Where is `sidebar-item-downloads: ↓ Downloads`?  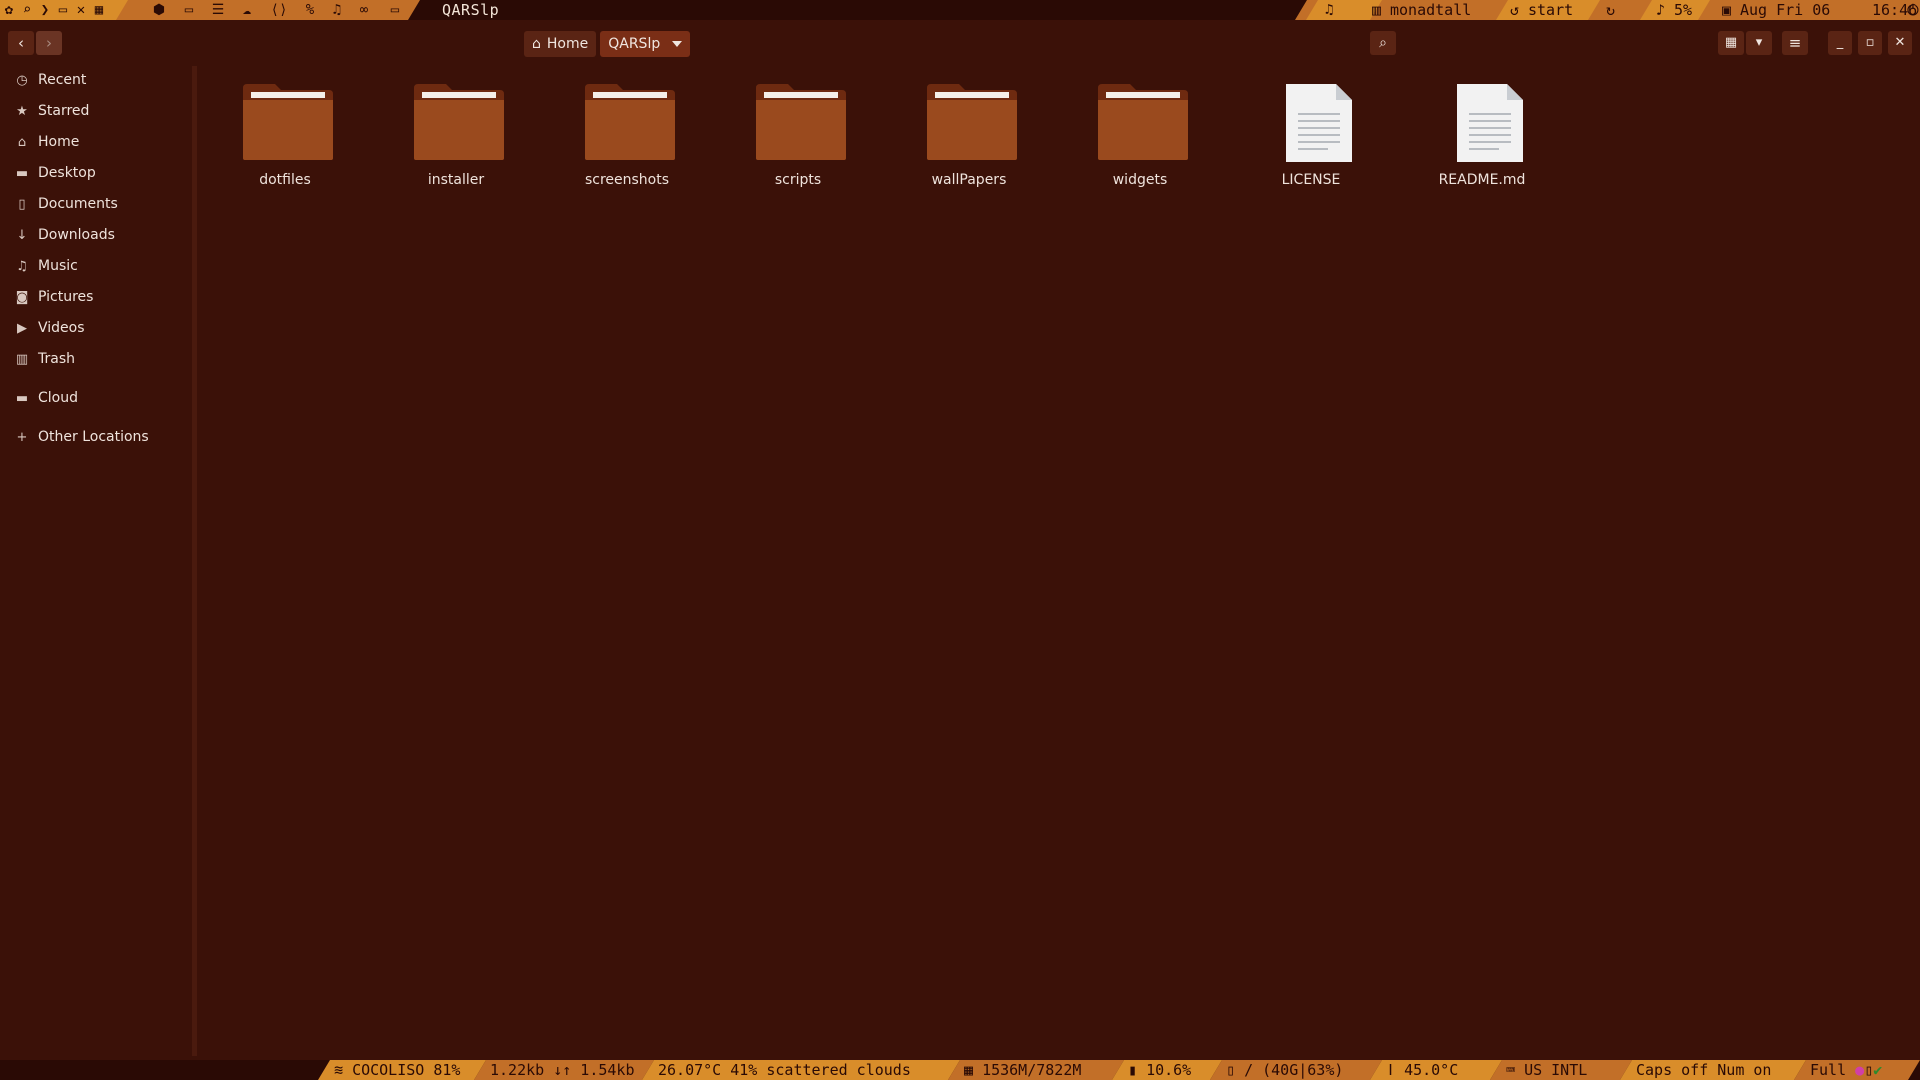
sidebar-item-downloads: ↓ Downloads is located at coordinates (95, 235).